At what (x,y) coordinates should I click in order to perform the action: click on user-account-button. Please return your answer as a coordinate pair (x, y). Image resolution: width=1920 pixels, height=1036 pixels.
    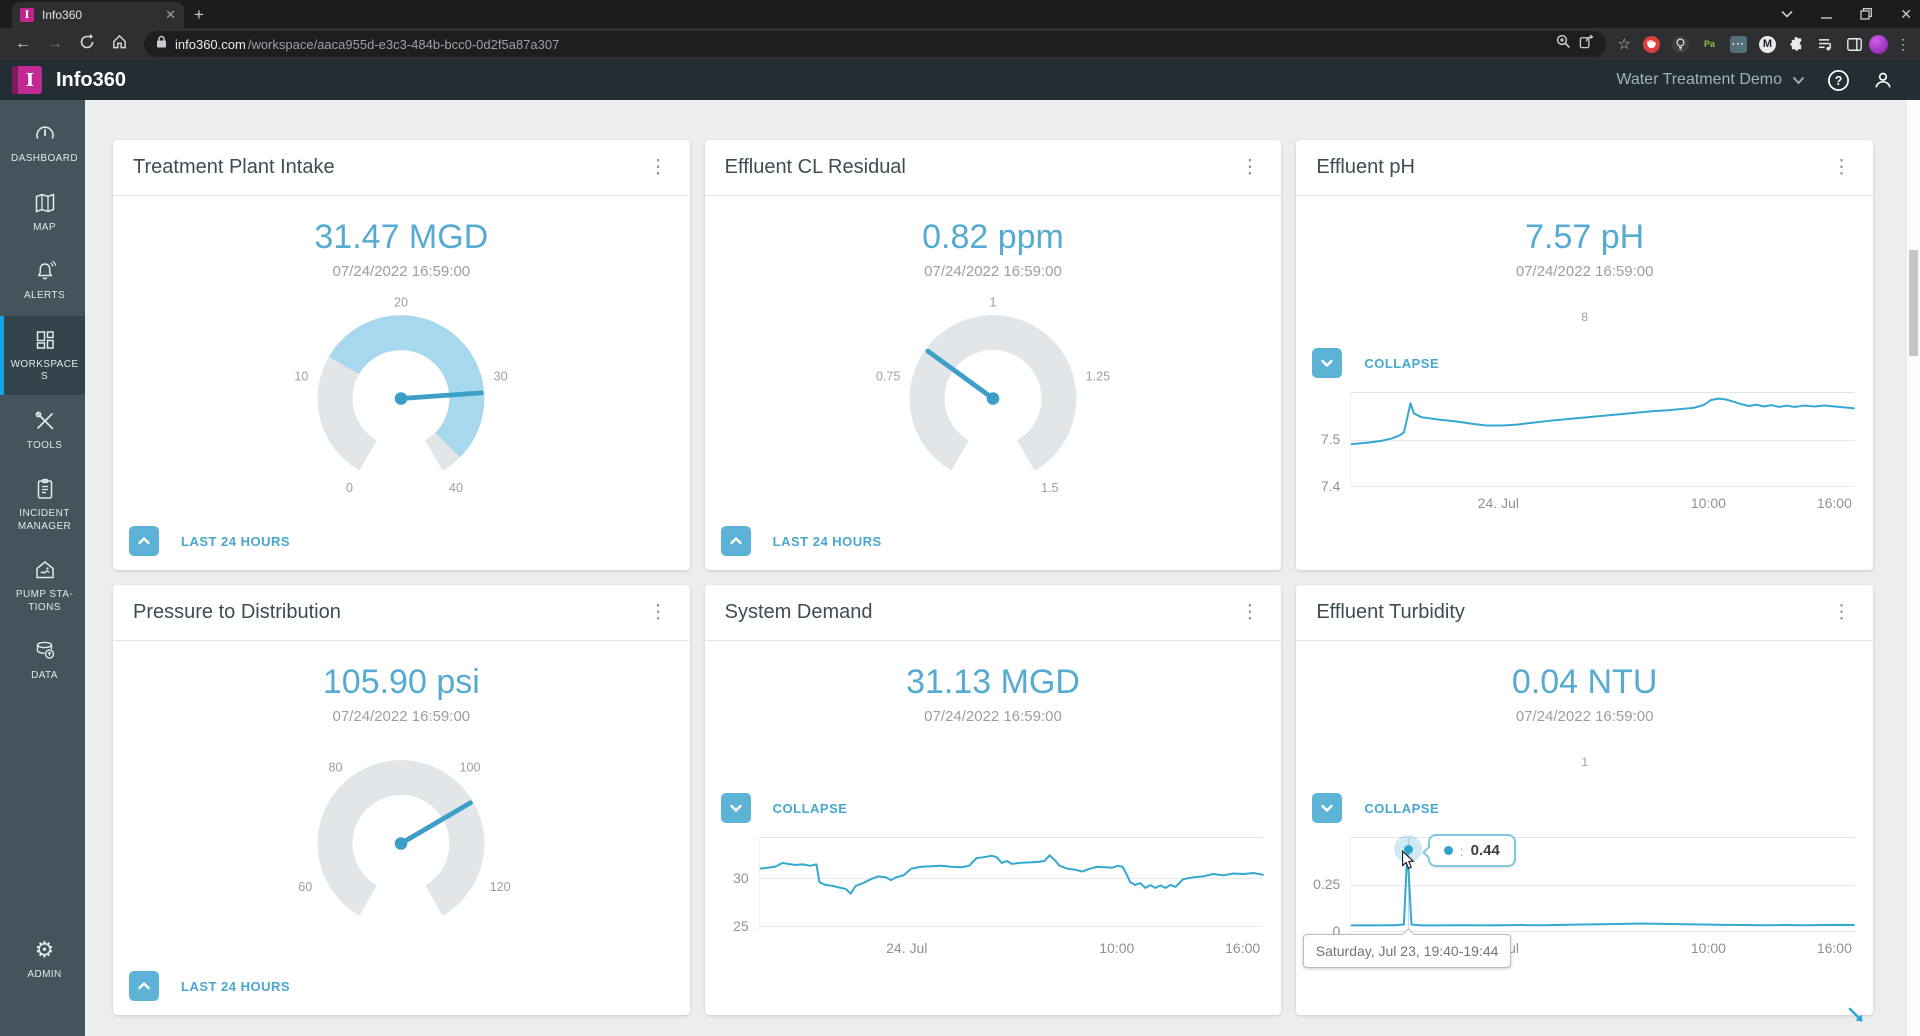
    Looking at the image, I should click on (1883, 80).